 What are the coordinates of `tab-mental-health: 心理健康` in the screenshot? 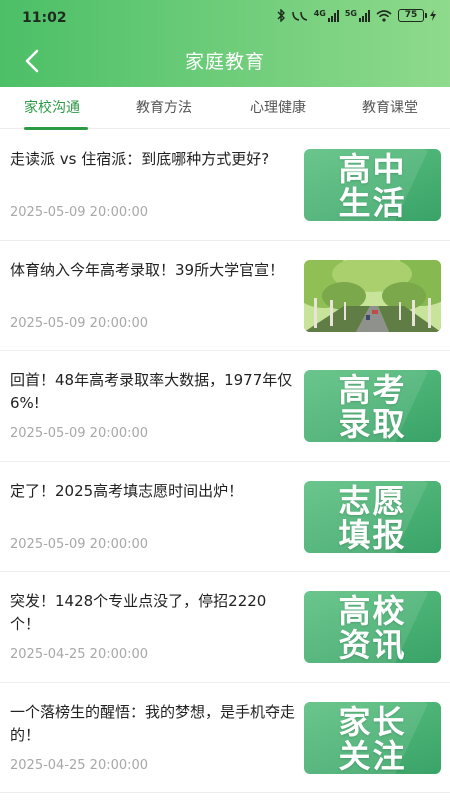 It's located at (278, 107).